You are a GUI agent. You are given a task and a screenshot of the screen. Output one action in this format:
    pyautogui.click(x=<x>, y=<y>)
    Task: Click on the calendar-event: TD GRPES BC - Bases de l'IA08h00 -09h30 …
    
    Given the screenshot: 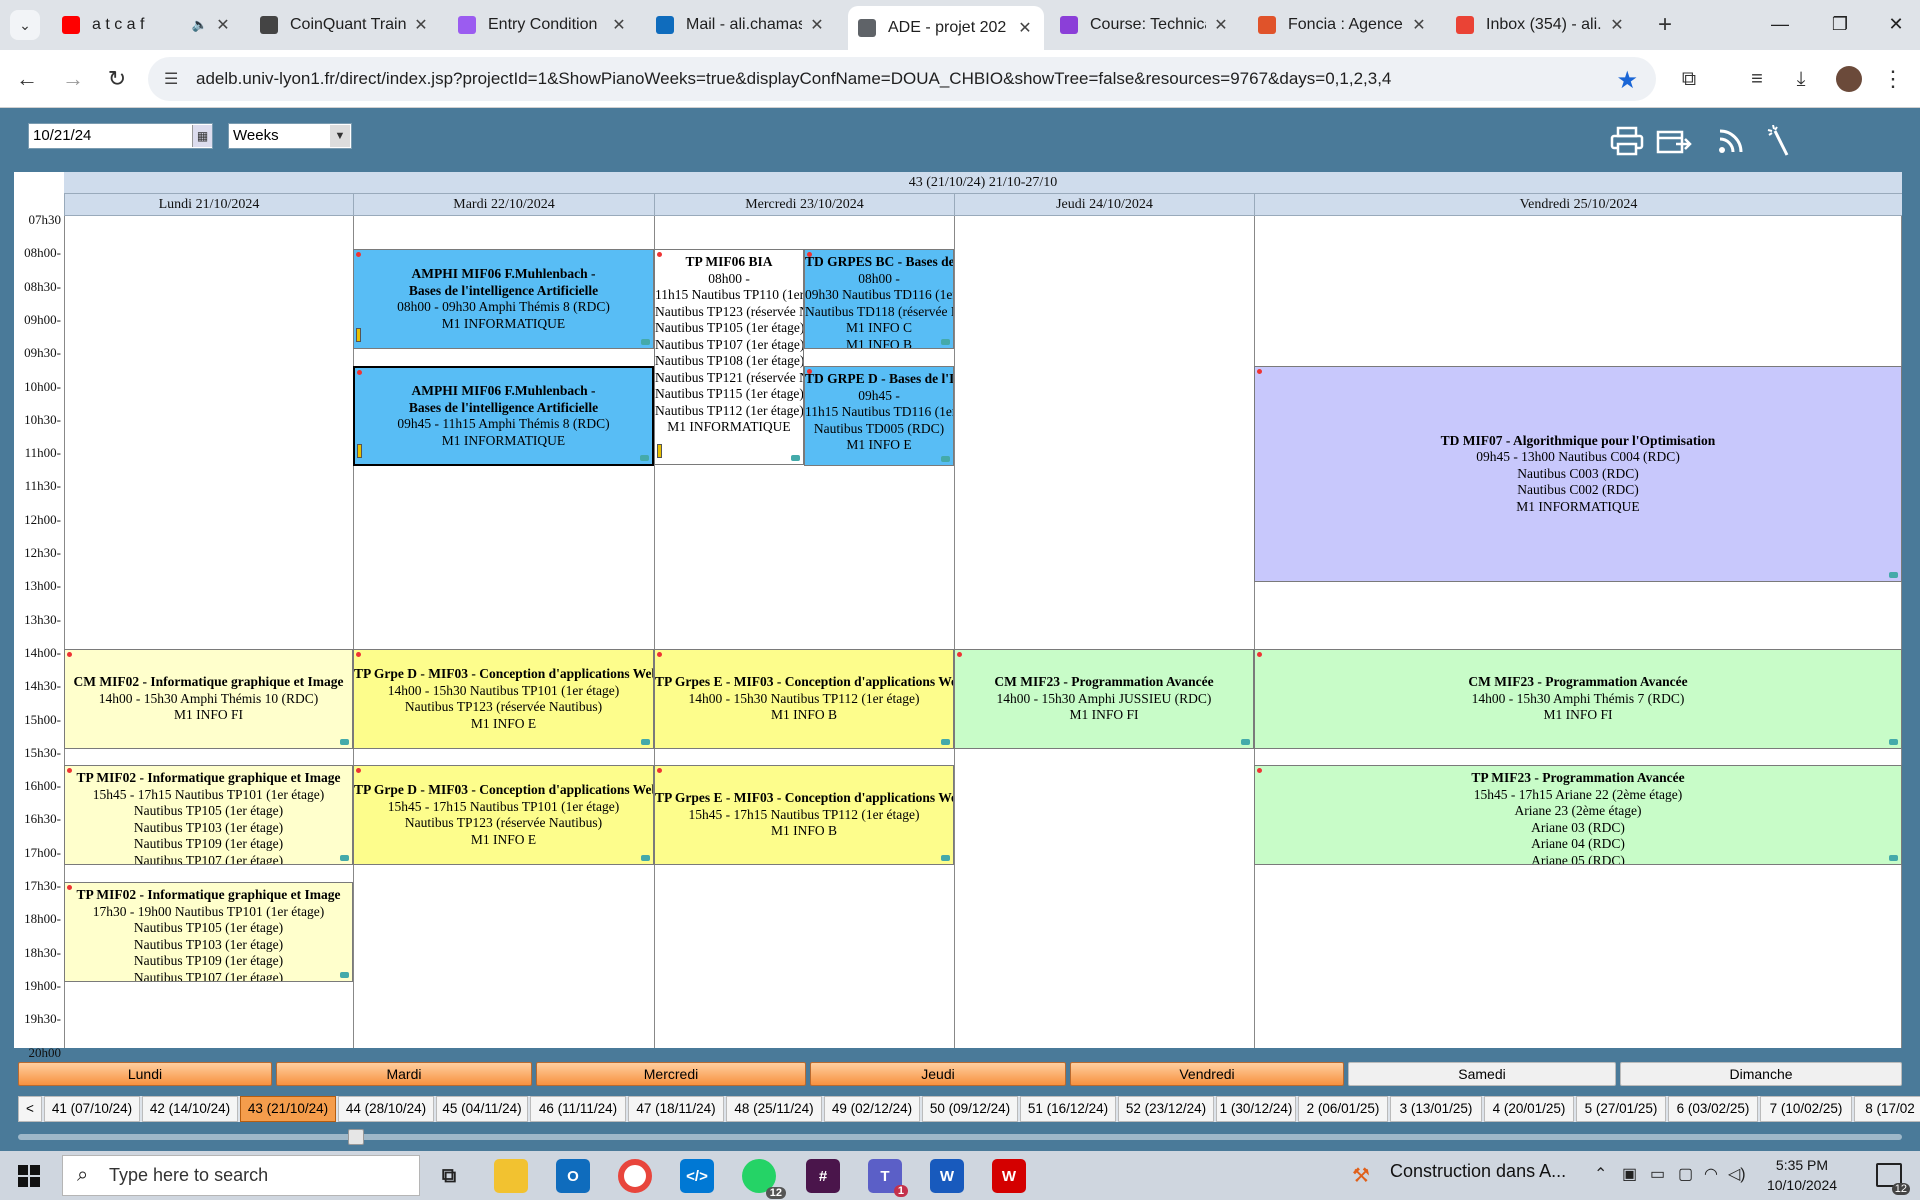 What is the action you would take?
    pyautogui.click(x=879, y=299)
    